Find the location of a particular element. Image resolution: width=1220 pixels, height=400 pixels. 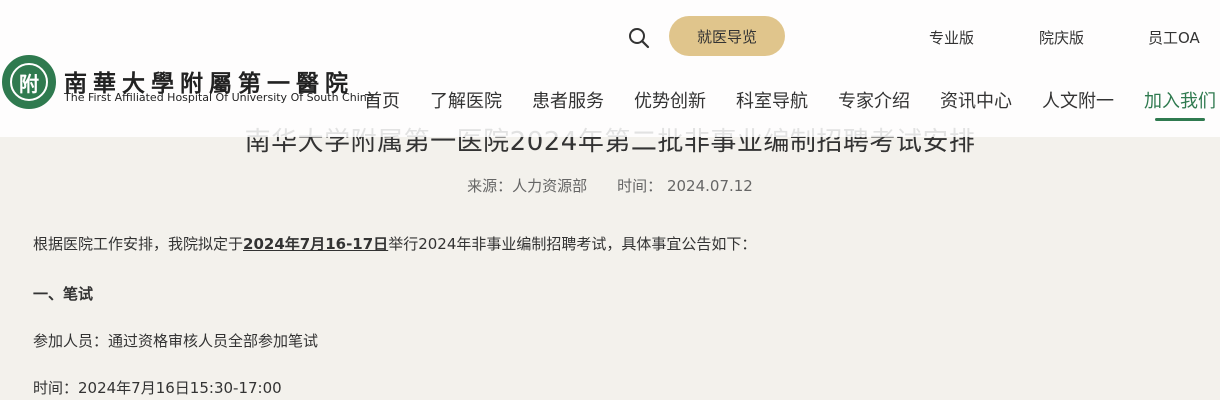

search-icon is located at coordinates (639, 38).